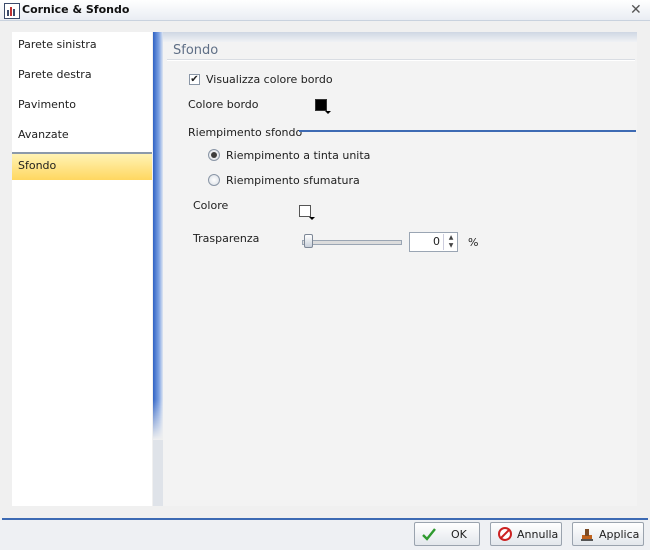 The width and height of the screenshot is (650, 550). I want to click on cancel-button: Annulla, so click(526, 534).